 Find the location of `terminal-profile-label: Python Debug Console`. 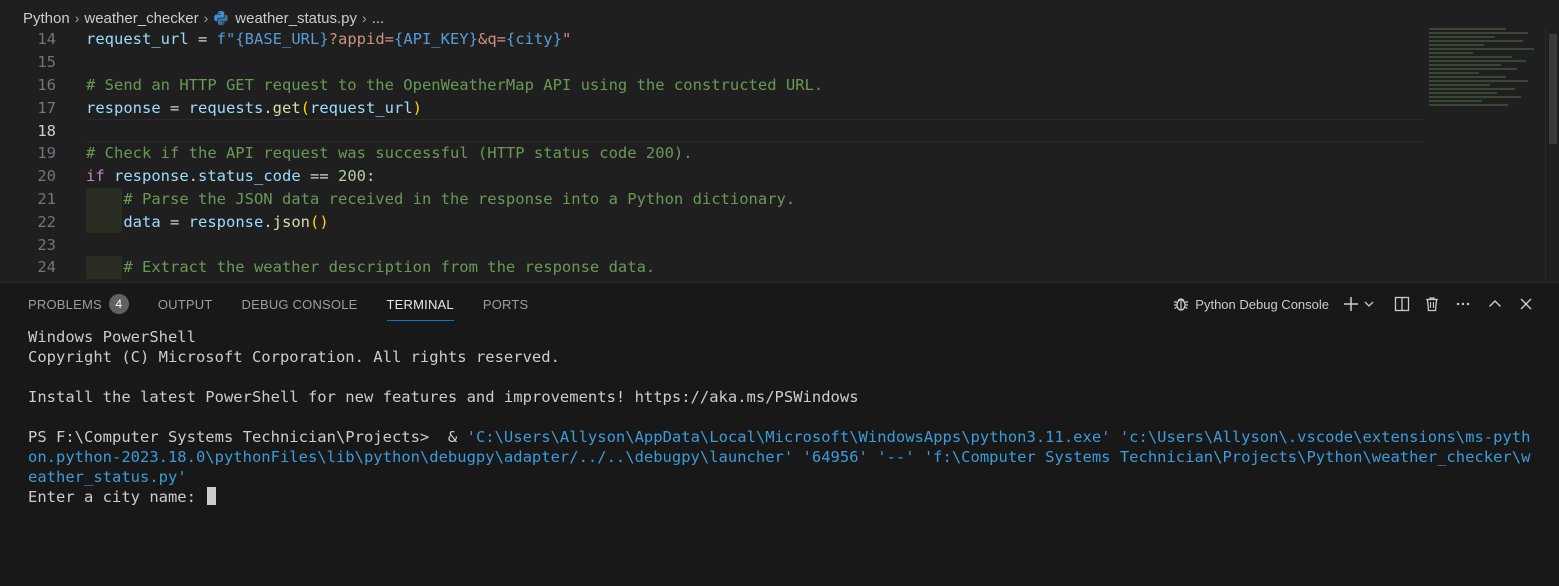

terminal-profile-label: Python Debug Console is located at coordinates (1262, 304).